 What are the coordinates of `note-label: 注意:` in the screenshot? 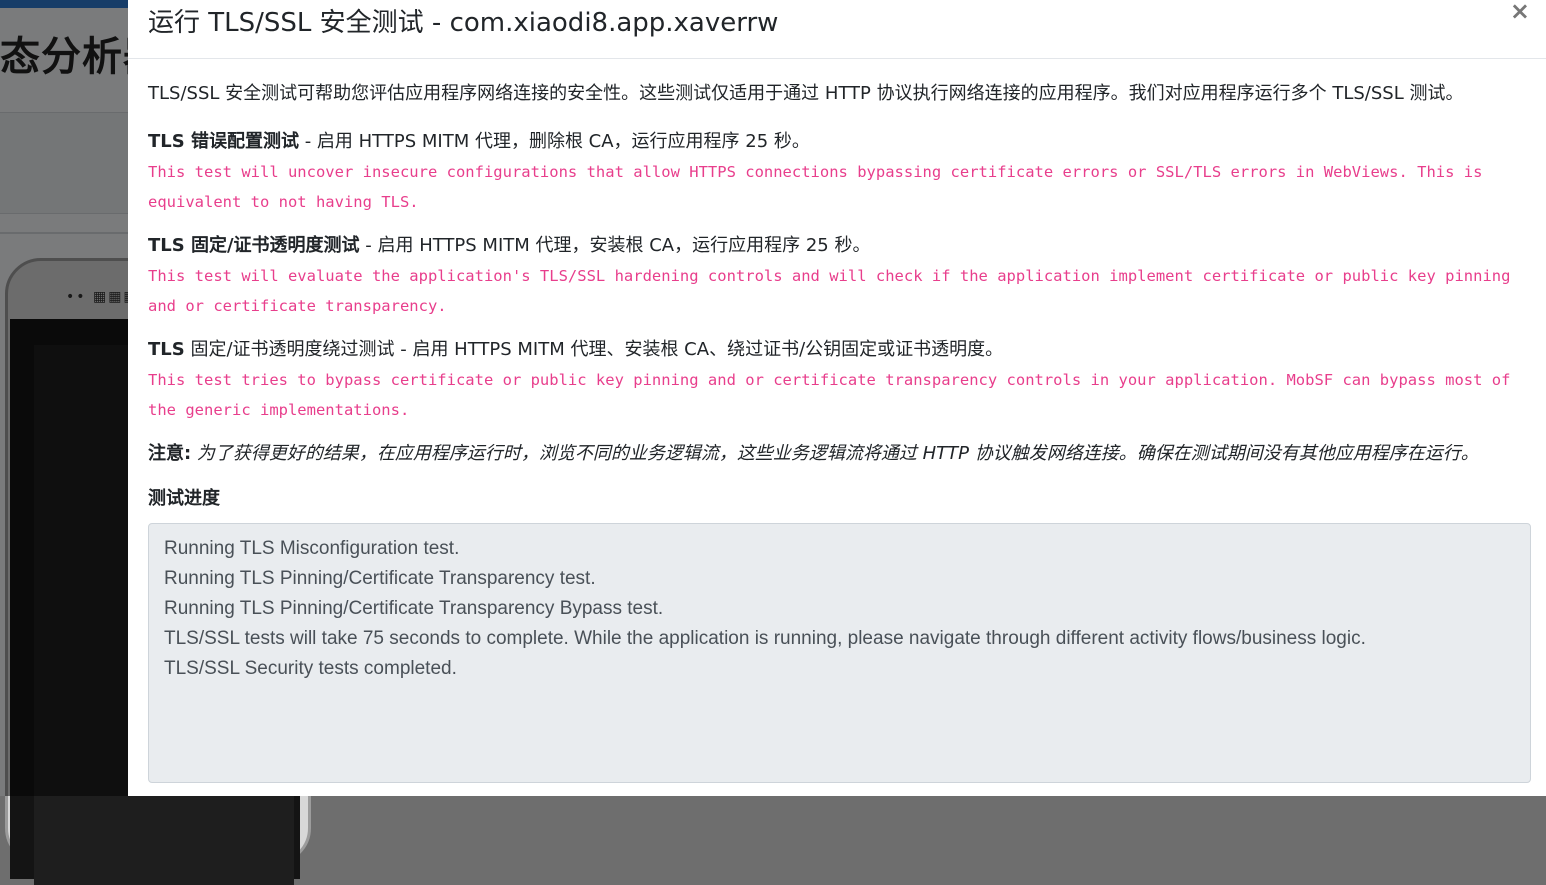 It's located at (170, 453).